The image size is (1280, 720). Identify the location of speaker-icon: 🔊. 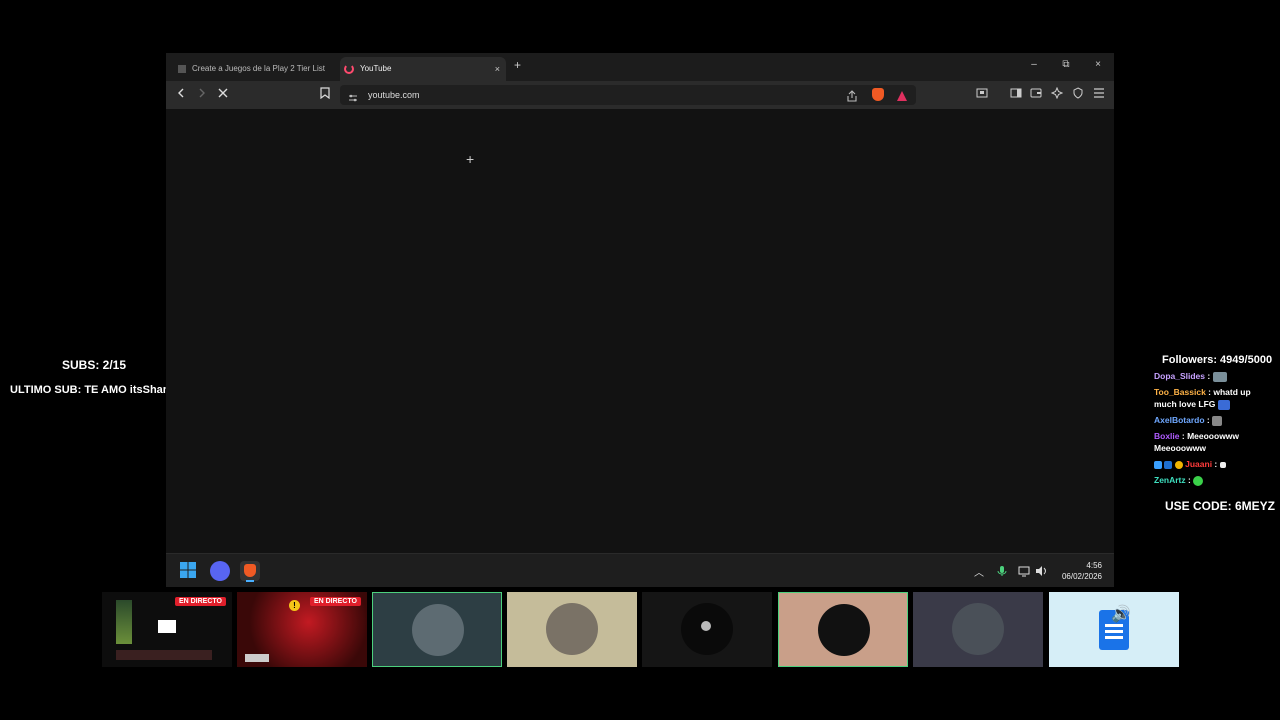
(1121, 614).